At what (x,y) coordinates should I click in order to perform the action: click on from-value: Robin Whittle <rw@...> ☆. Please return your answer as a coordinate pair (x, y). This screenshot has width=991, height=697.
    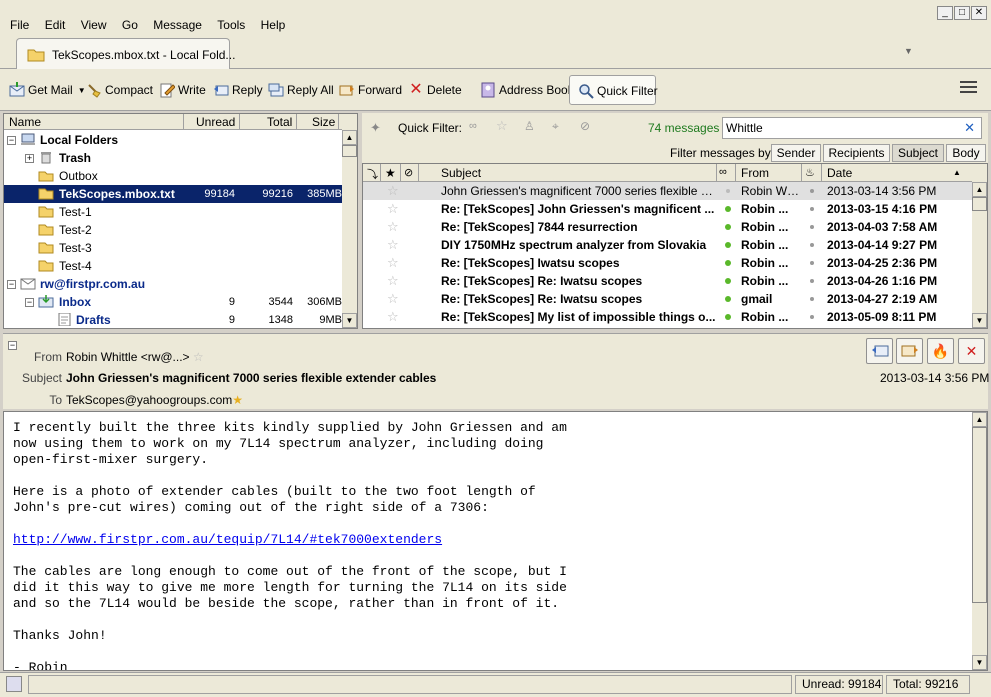
    Looking at the image, I should click on (135, 357).